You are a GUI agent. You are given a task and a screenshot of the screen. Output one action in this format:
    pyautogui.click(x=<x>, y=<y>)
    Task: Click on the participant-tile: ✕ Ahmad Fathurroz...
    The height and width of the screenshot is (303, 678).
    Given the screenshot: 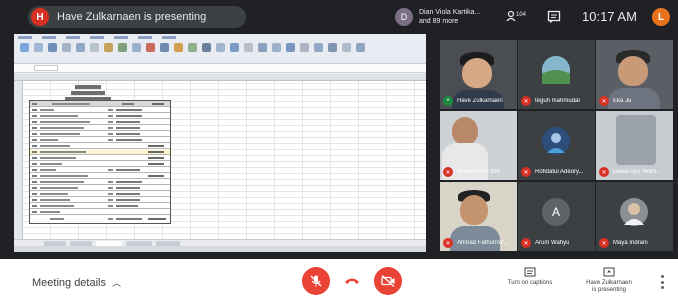 What is the action you would take?
    pyautogui.click(x=478, y=216)
    